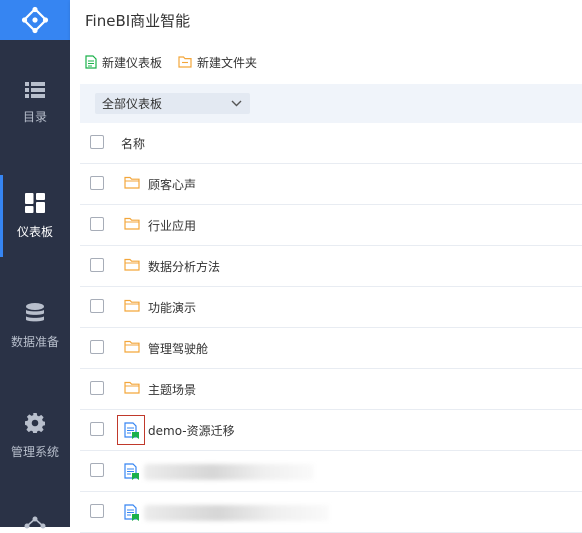  Describe the element at coordinates (331, 184) in the screenshot. I see `list-item: 顾客心声` at that location.